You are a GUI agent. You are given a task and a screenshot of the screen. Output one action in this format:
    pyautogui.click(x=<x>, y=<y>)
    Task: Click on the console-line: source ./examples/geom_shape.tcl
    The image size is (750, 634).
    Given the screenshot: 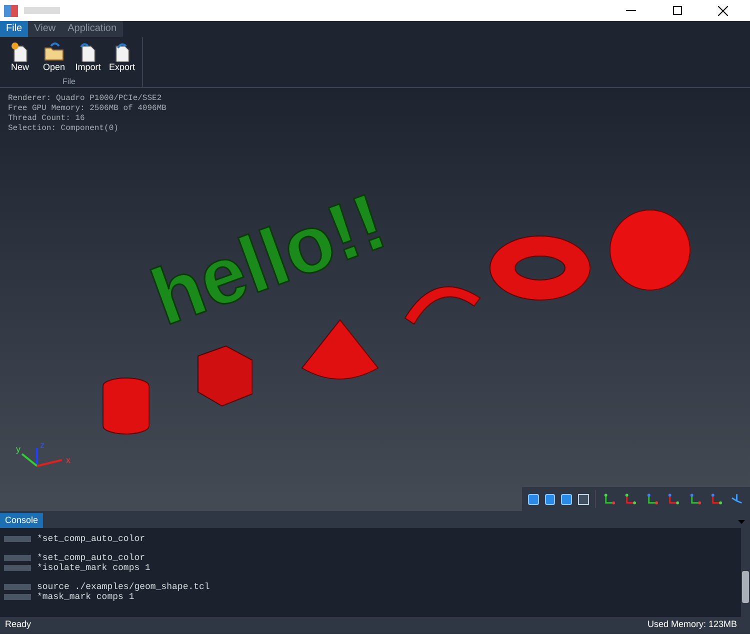 What is the action you would take?
    pyautogui.click(x=123, y=587)
    